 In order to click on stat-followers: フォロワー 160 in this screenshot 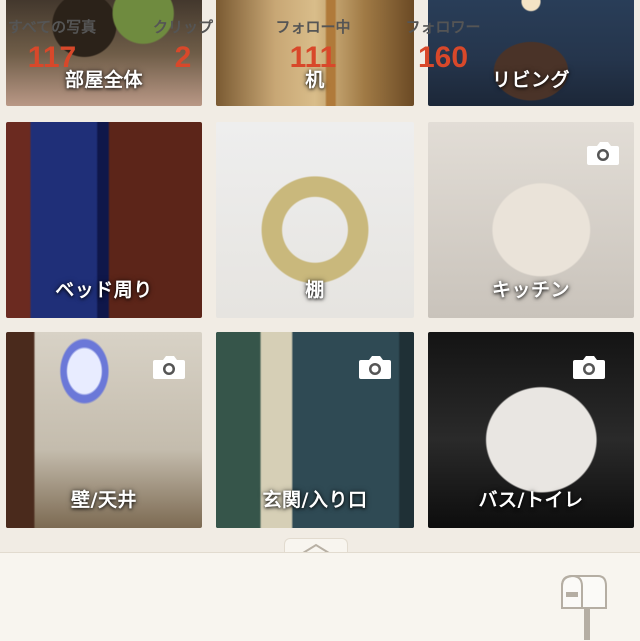, I will do `click(443, 45)`.